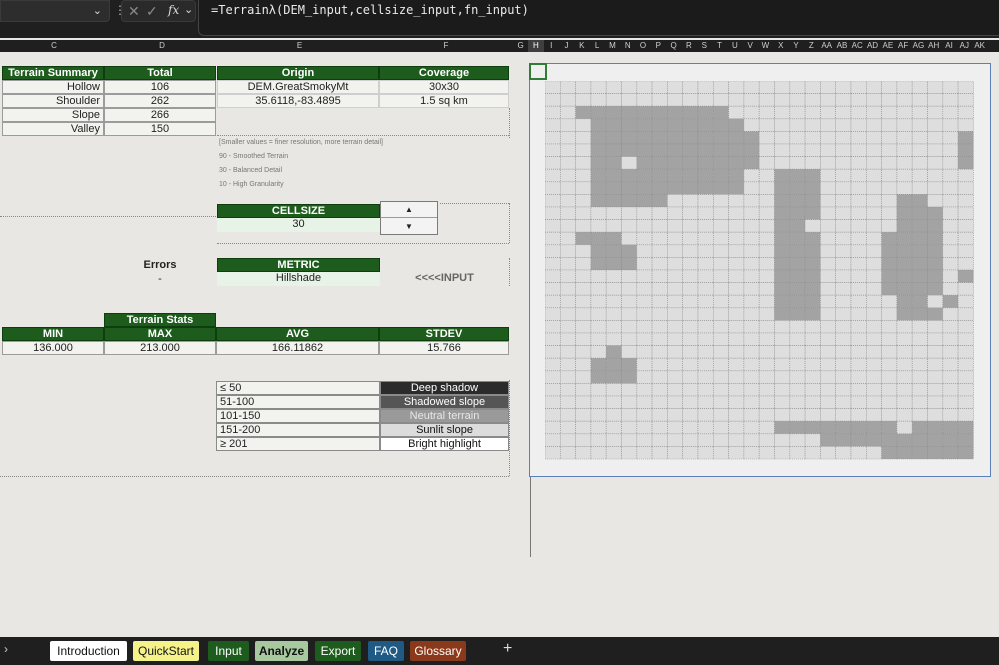  Describe the element at coordinates (933, 46) in the screenshot. I see `column-header: AH` at that location.